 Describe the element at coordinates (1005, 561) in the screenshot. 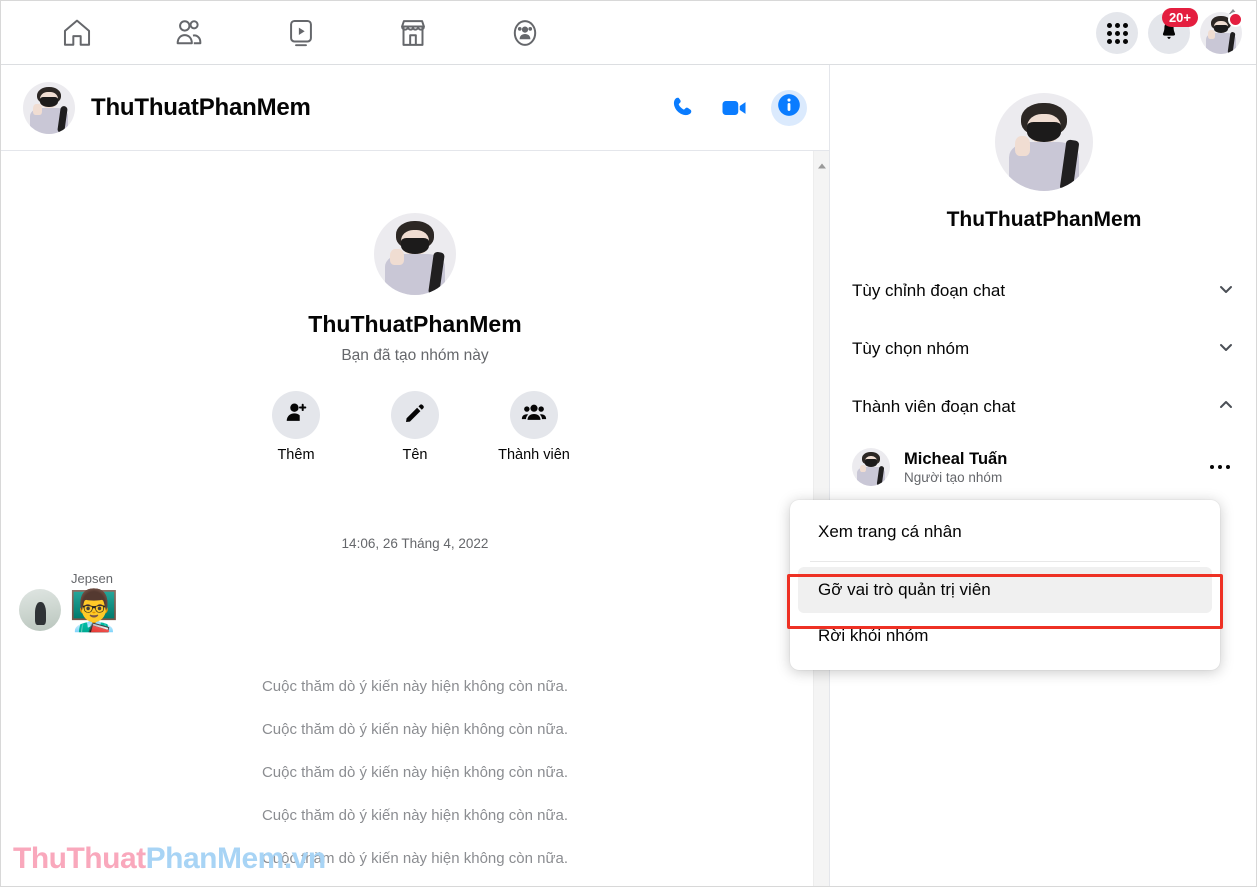

I see `context-menu-divider` at that location.